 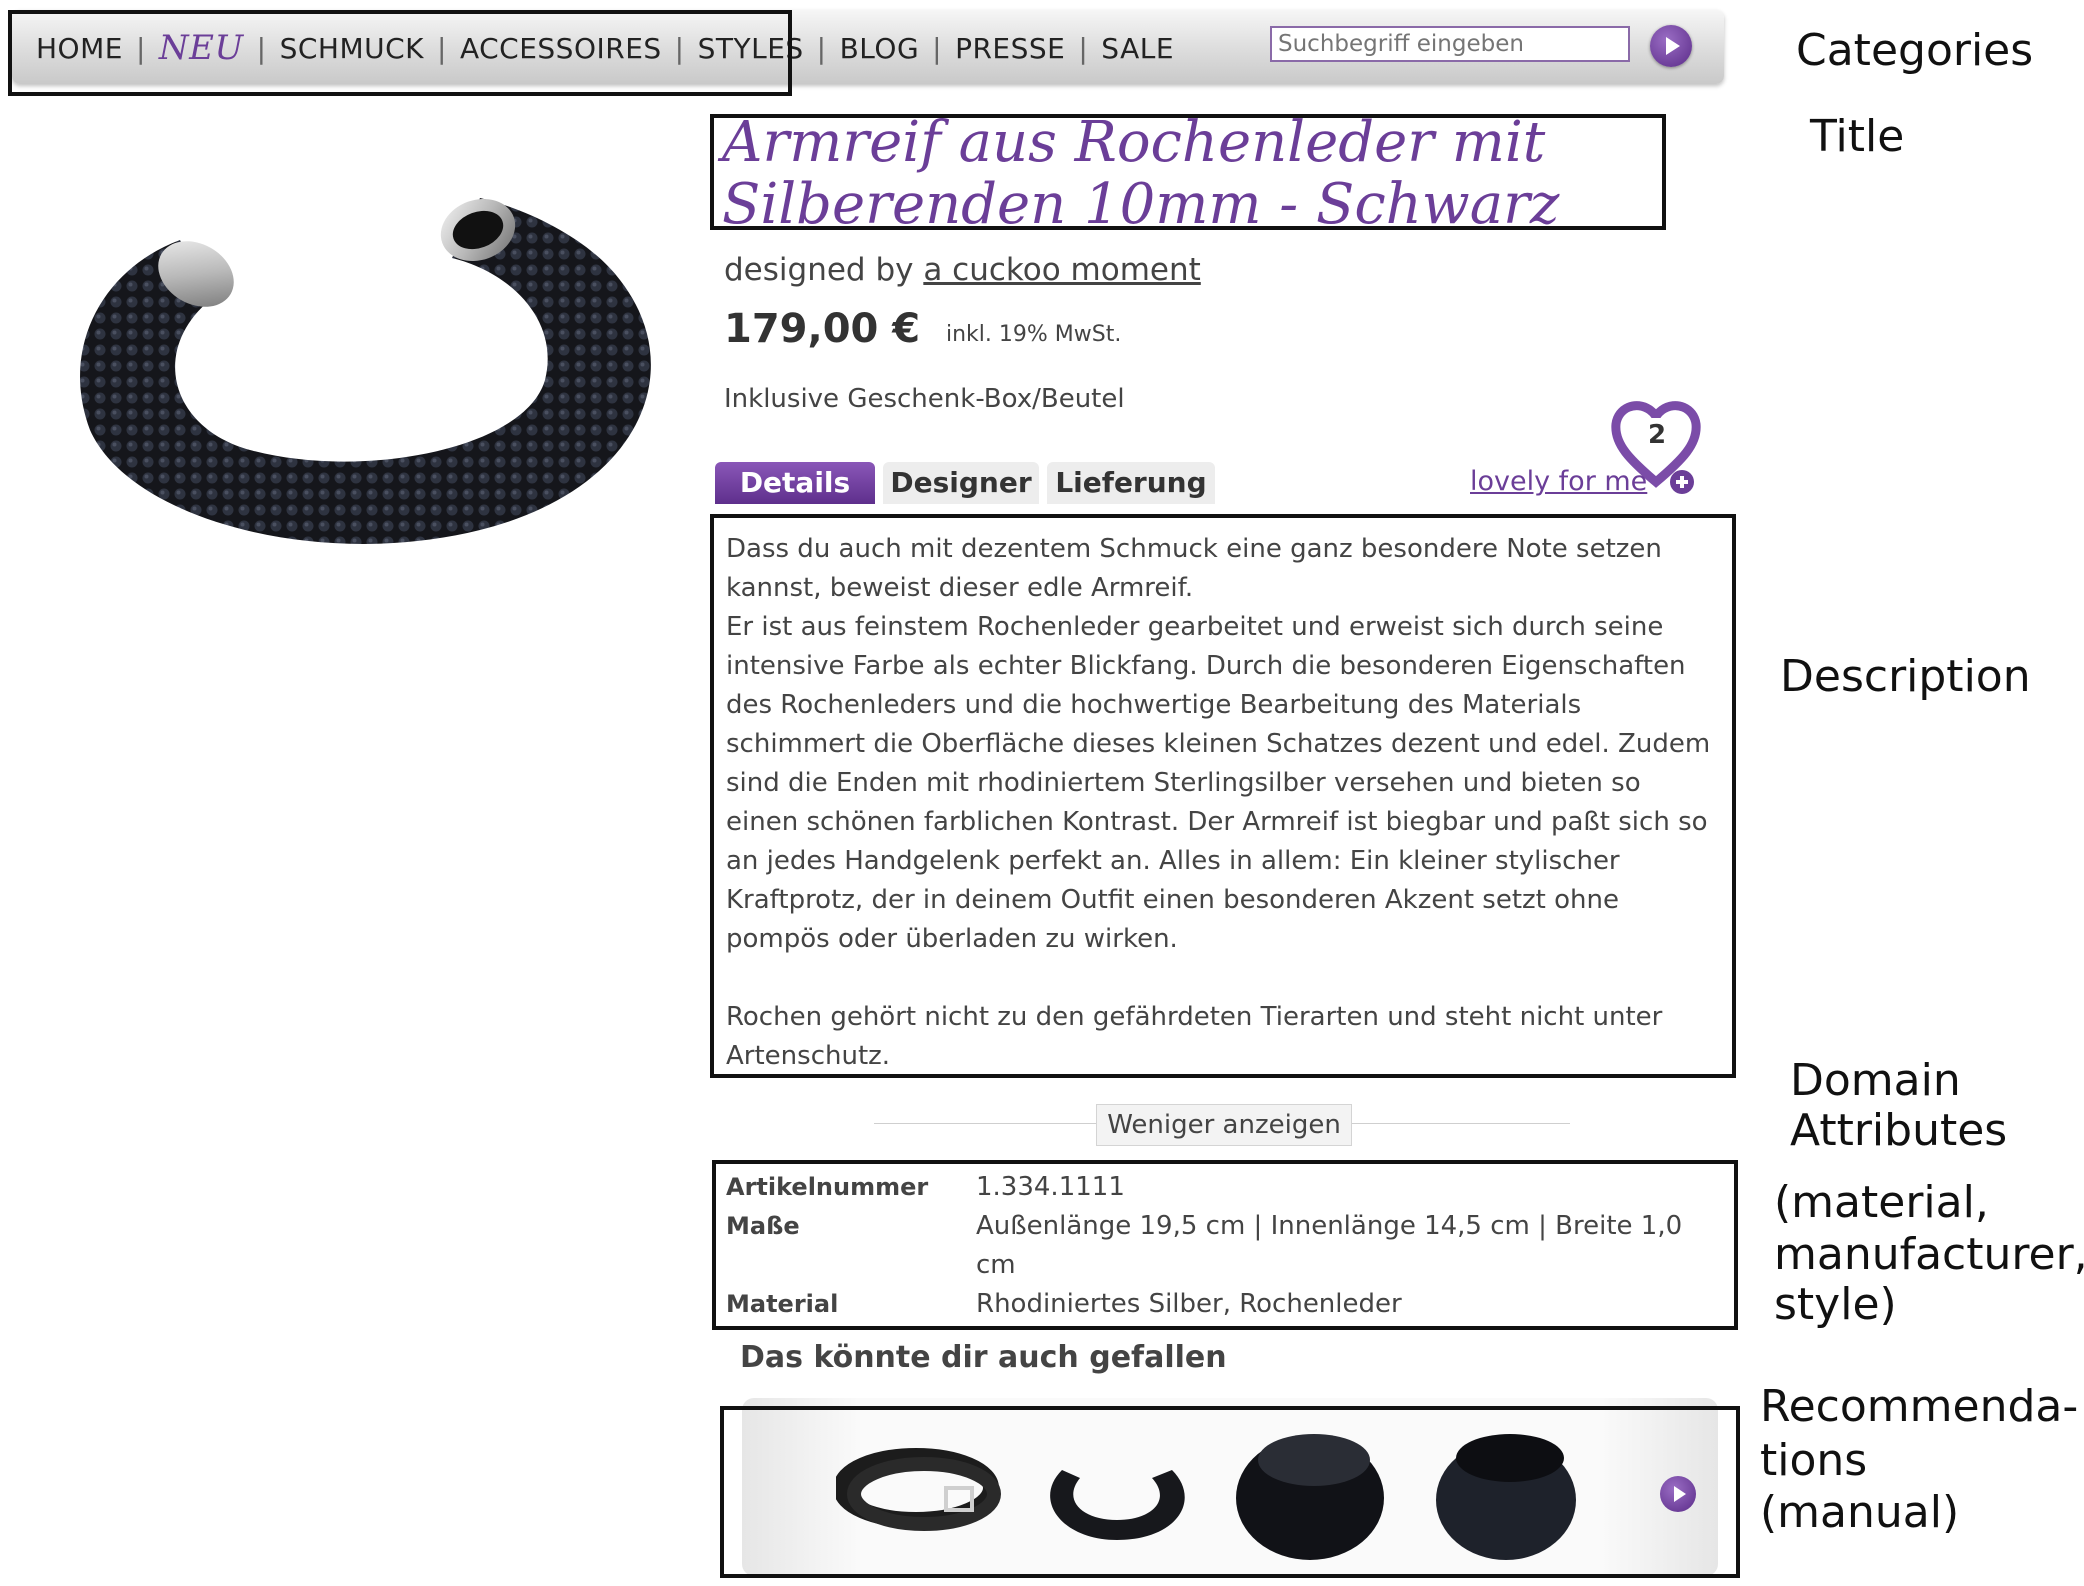 I want to click on recommendations-label-line3: (manual), so click(x=1860, y=1512).